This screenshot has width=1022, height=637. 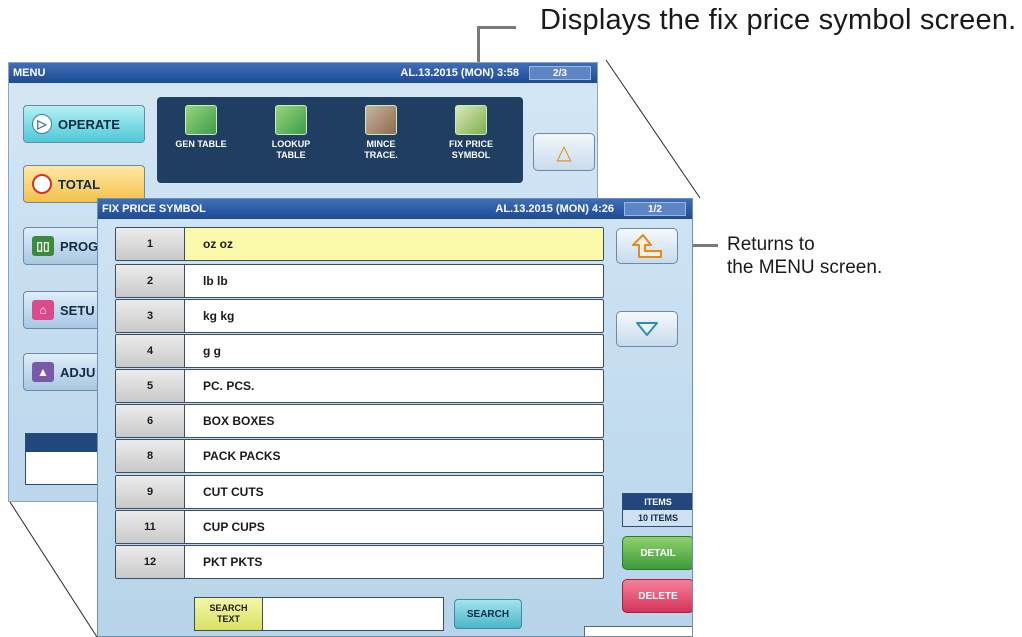 I want to click on search-input, so click(x=353, y=614).